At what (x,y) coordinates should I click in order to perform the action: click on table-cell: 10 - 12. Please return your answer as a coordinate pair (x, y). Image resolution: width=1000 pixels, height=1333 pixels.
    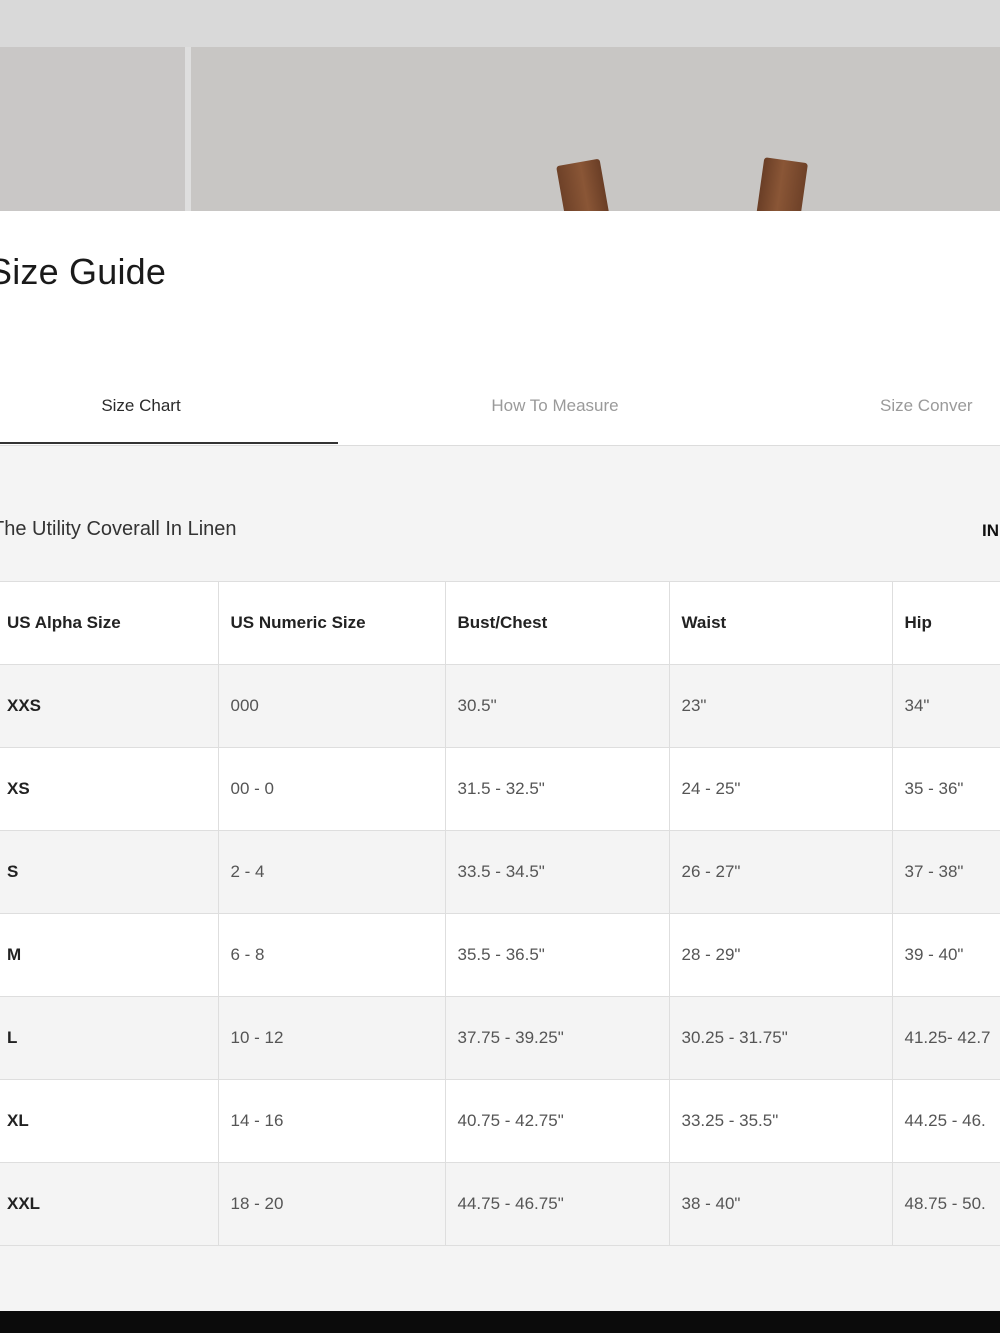
    Looking at the image, I should click on (331, 1038).